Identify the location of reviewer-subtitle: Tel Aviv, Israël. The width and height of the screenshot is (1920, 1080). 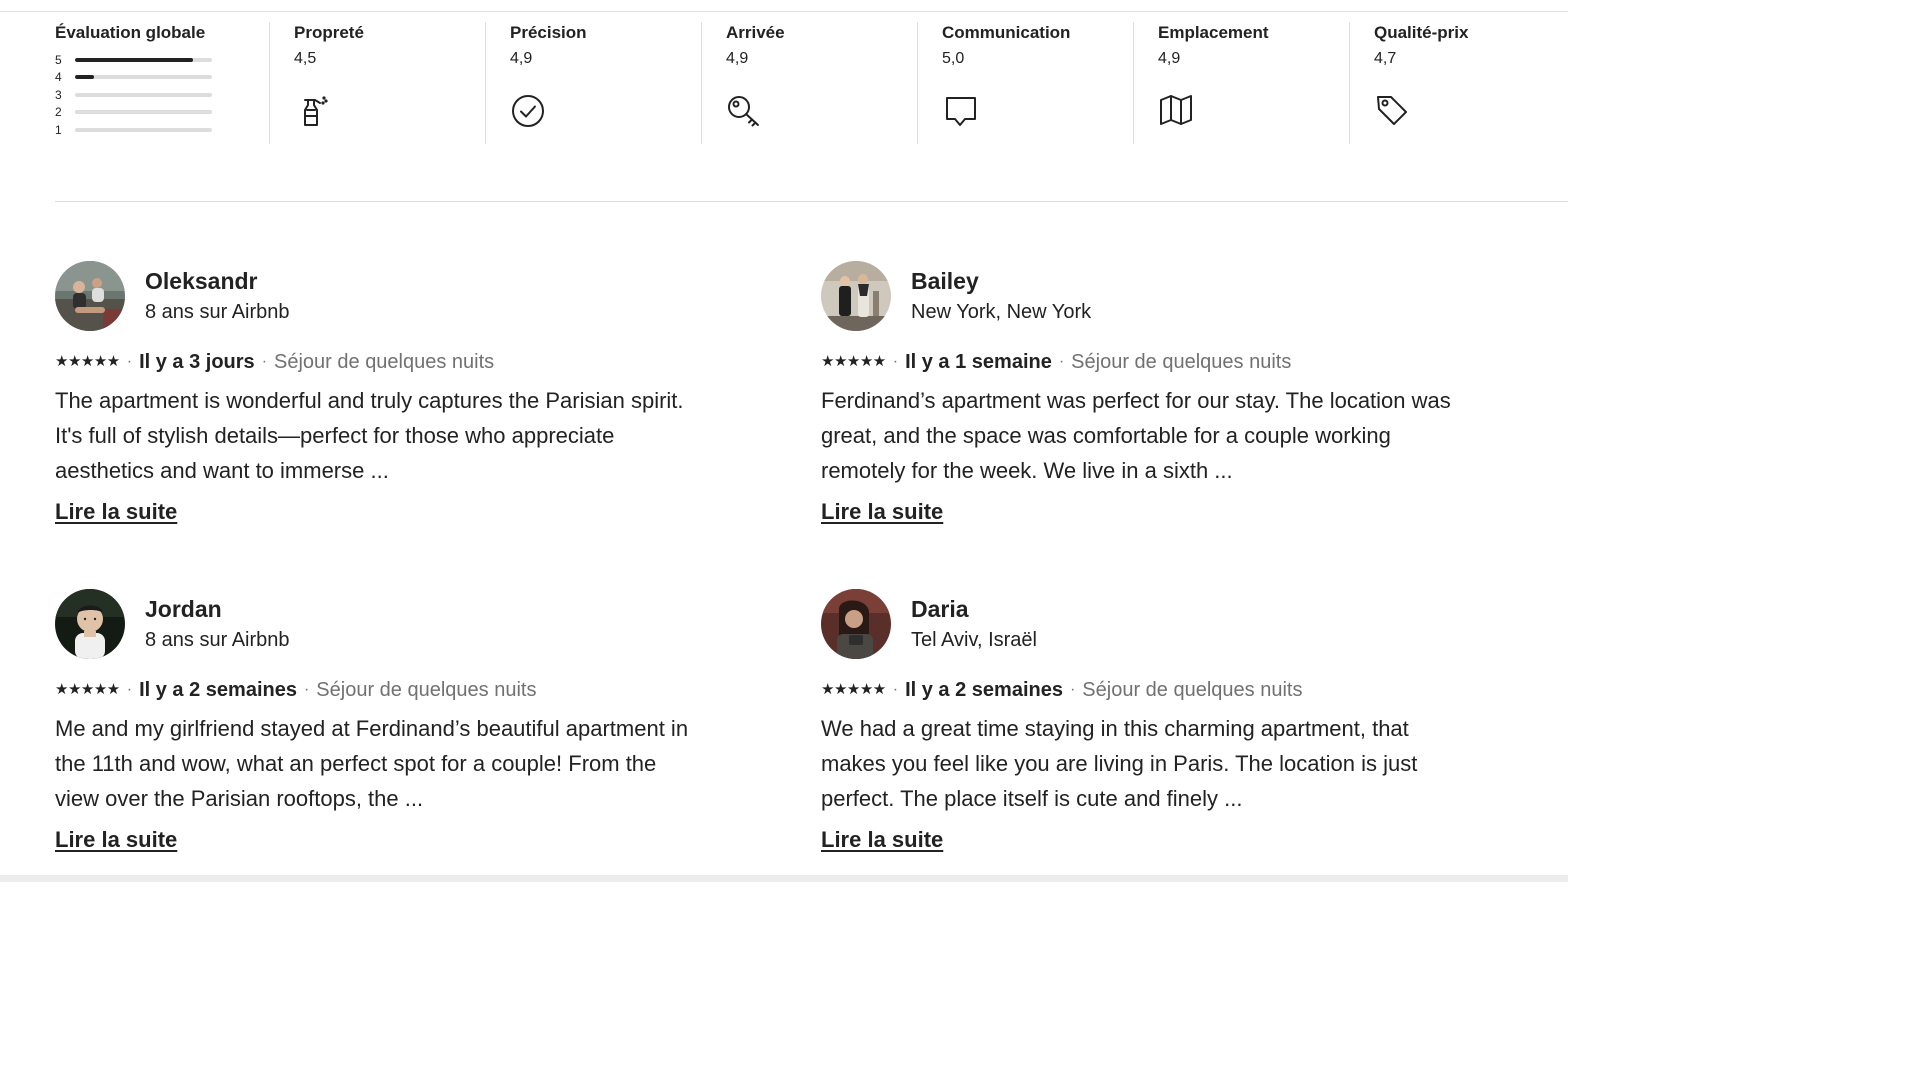
(974, 640).